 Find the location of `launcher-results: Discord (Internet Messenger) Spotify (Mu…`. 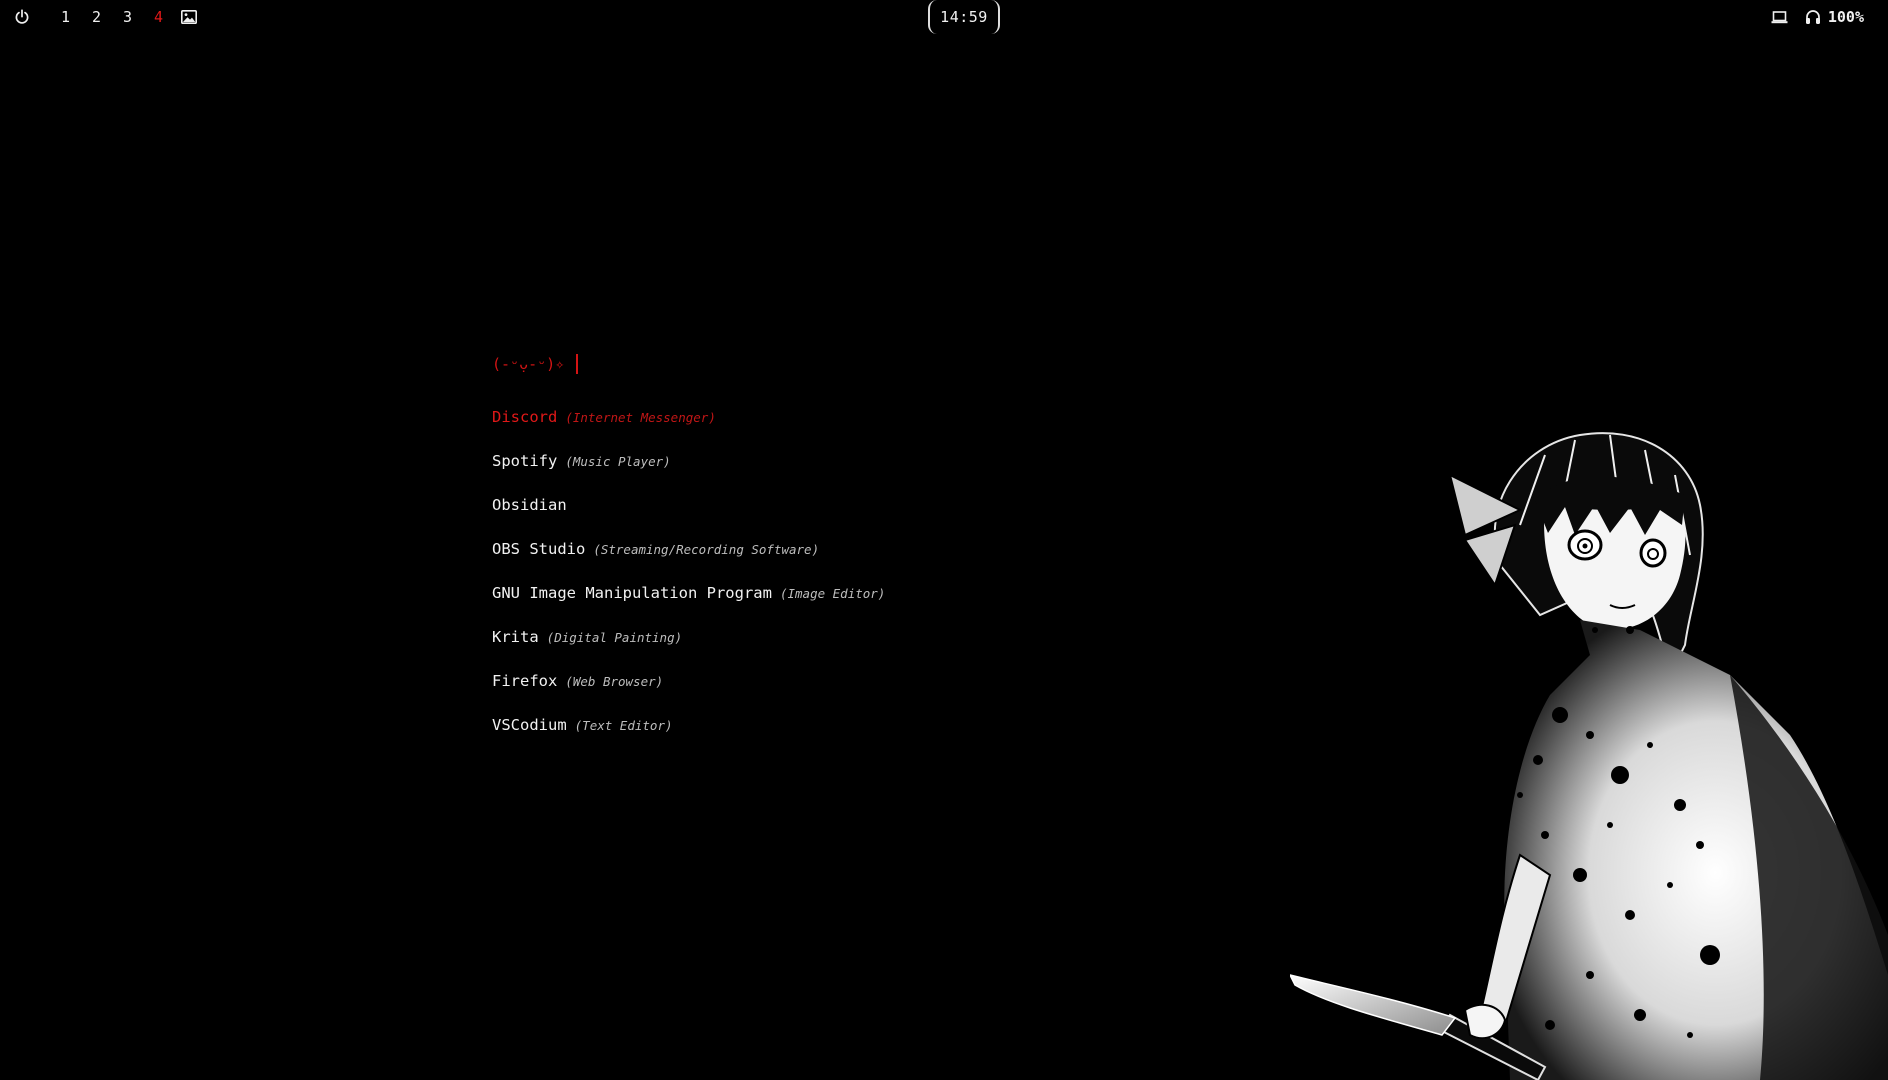

launcher-results: Discord (Internet Messenger) Spotify (Mu… is located at coordinates (742, 571).